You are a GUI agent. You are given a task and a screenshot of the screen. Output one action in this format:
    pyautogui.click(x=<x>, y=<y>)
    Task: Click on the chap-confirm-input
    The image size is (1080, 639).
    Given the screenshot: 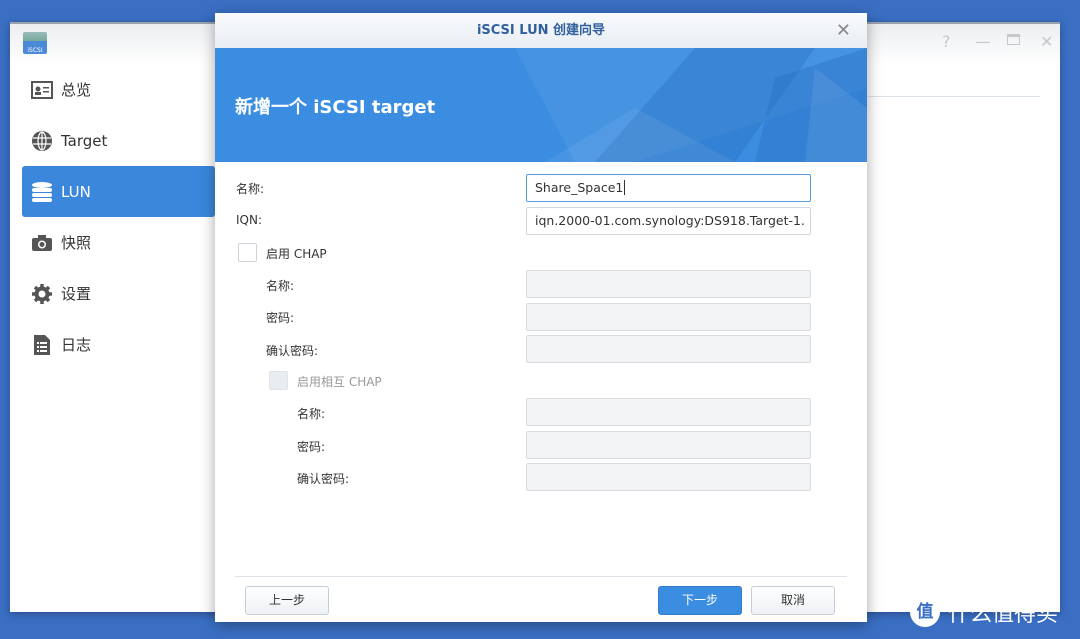 What is the action you would take?
    pyautogui.click(x=668, y=349)
    